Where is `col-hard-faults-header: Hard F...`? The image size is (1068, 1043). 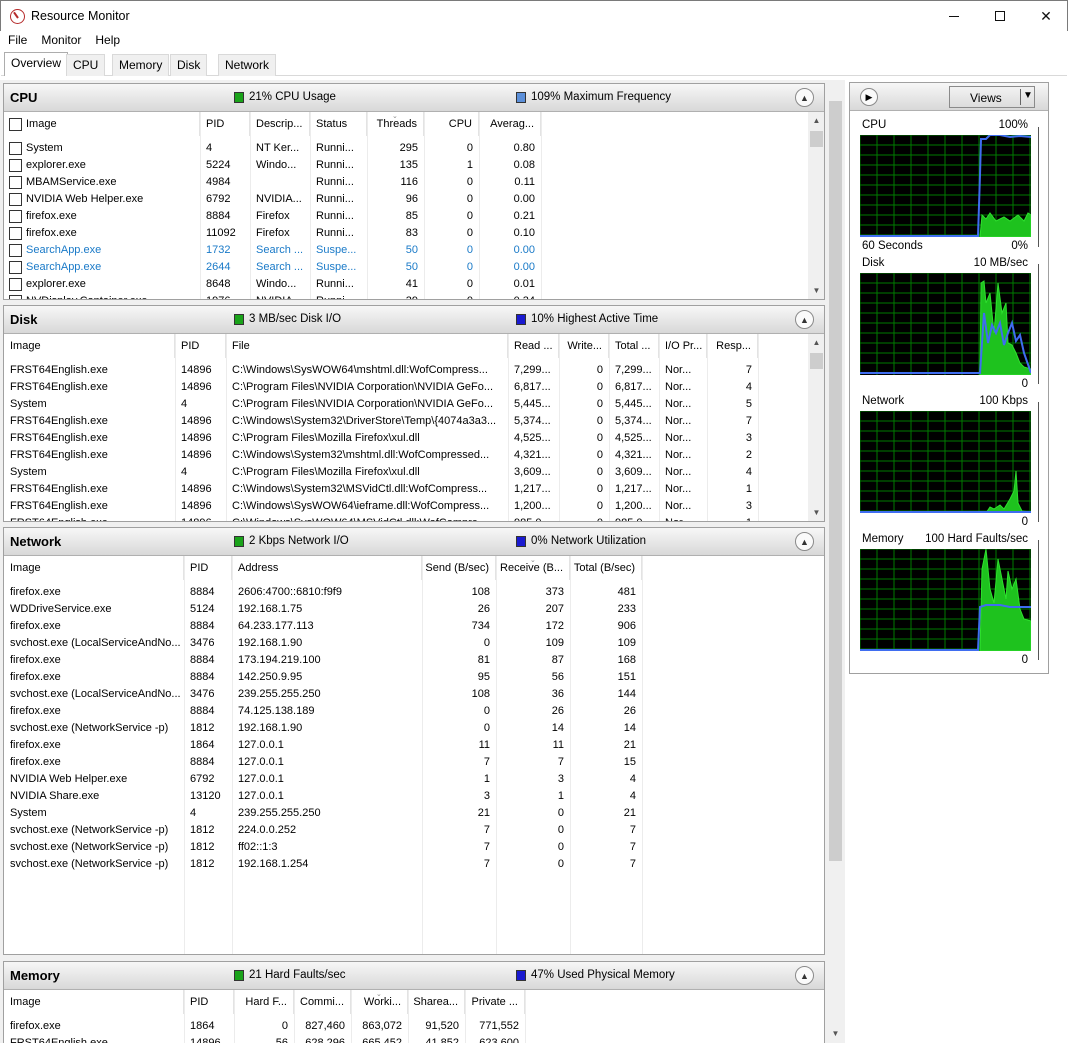
col-hard-faults-header: Hard F... is located at coordinates (264, 1002).